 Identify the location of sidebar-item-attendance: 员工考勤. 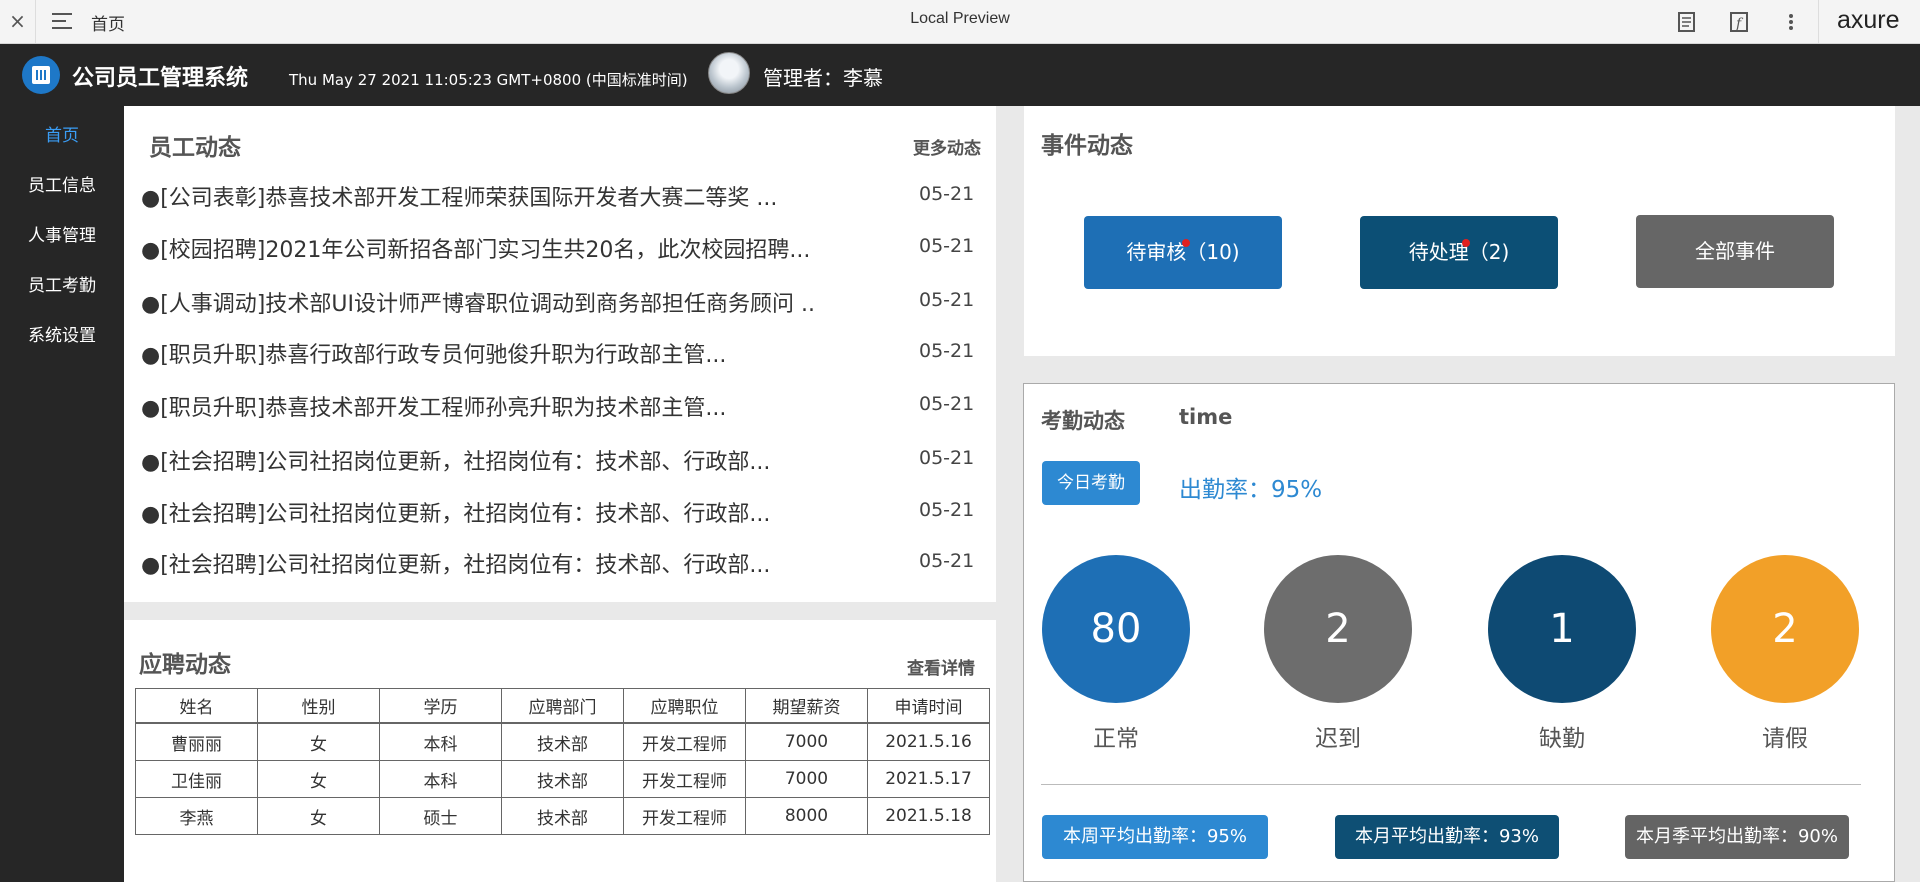
(62, 283).